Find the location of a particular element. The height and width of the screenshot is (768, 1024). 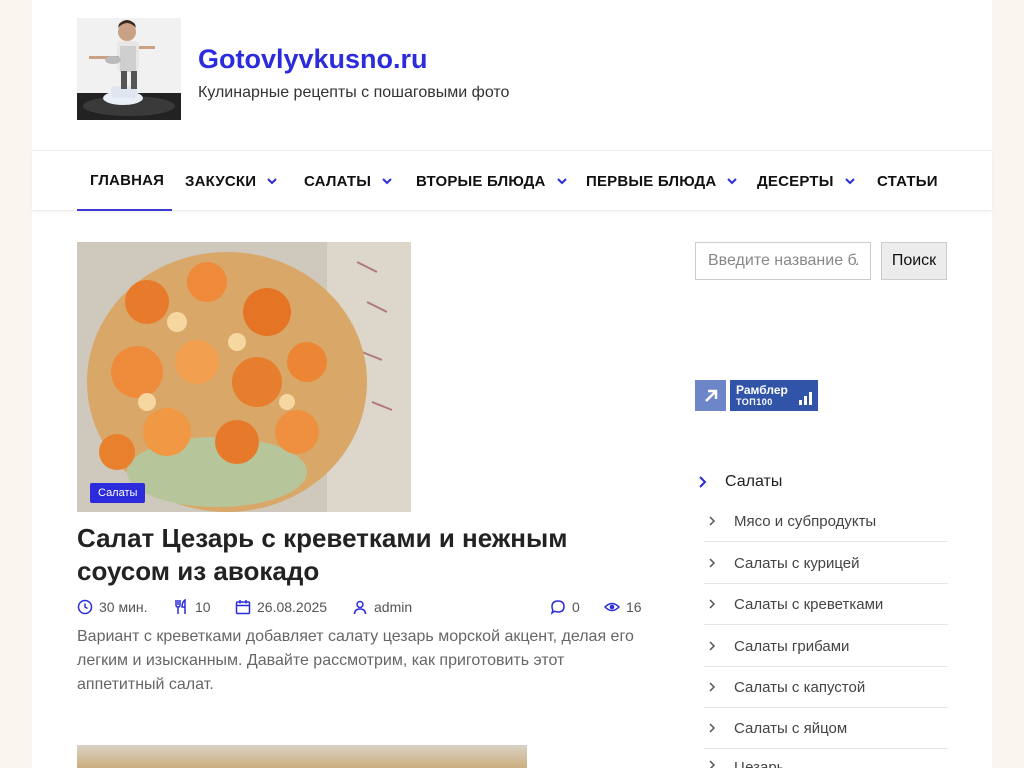

meta-author: admin is located at coordinates (382, 607).